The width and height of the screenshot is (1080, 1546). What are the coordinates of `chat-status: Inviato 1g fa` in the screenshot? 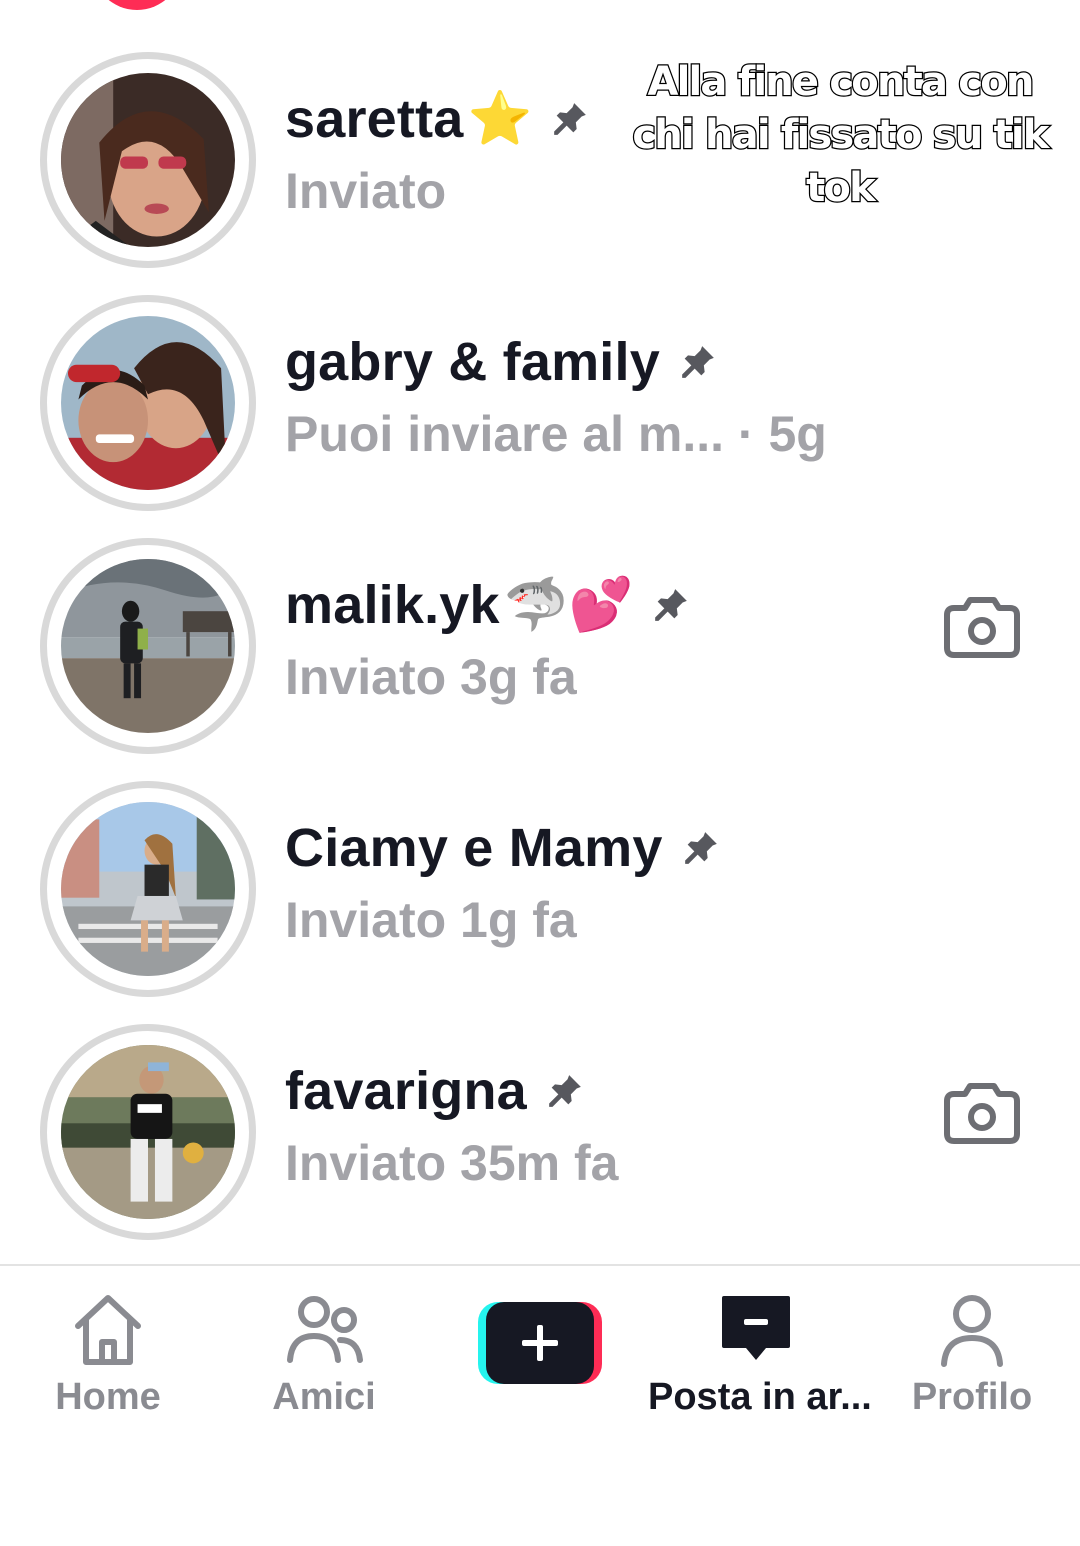 It's located at (431, 920).